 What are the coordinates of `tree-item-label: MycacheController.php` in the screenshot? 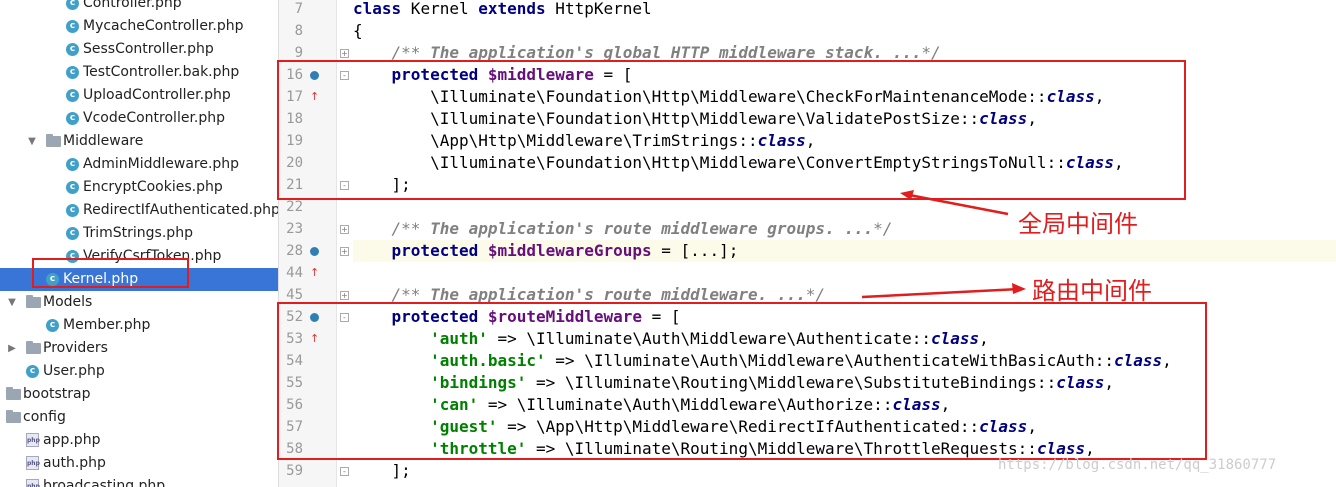 It's located at (163, 26).